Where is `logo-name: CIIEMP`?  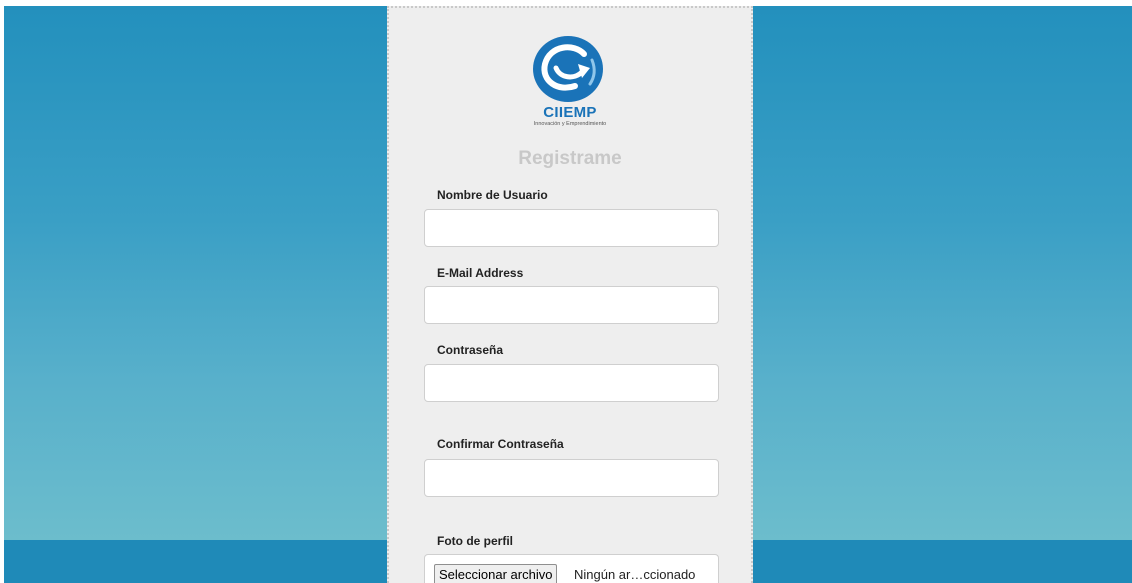
logo-name: CIIEMP is located at coordinates (570, 112).